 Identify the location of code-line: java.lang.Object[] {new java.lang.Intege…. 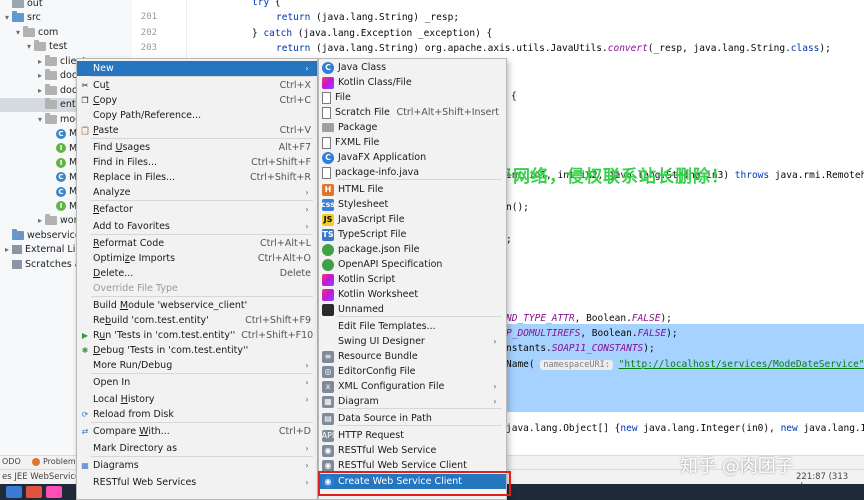
(685, 428).